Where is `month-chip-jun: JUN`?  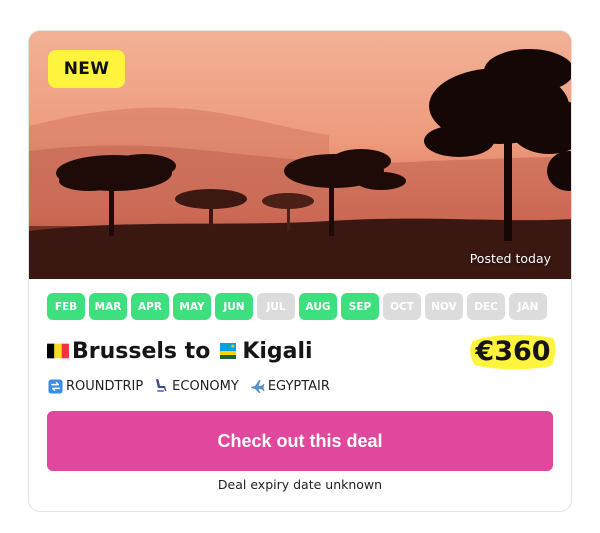
month-chip-jun: JUN is located at coordinates (234, 306).